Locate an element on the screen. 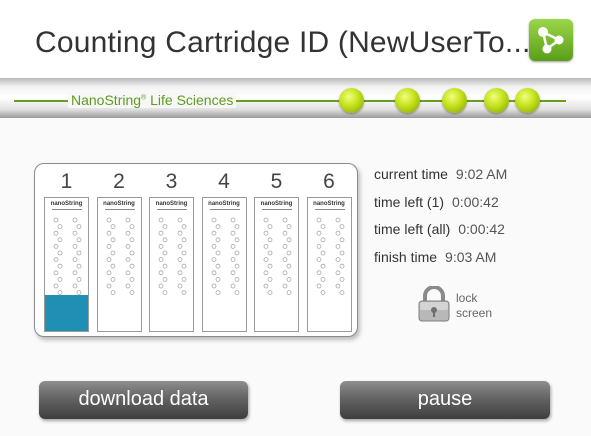 The image size is (591, 436). download-data-button: download data is located at coordinates (143, 400).